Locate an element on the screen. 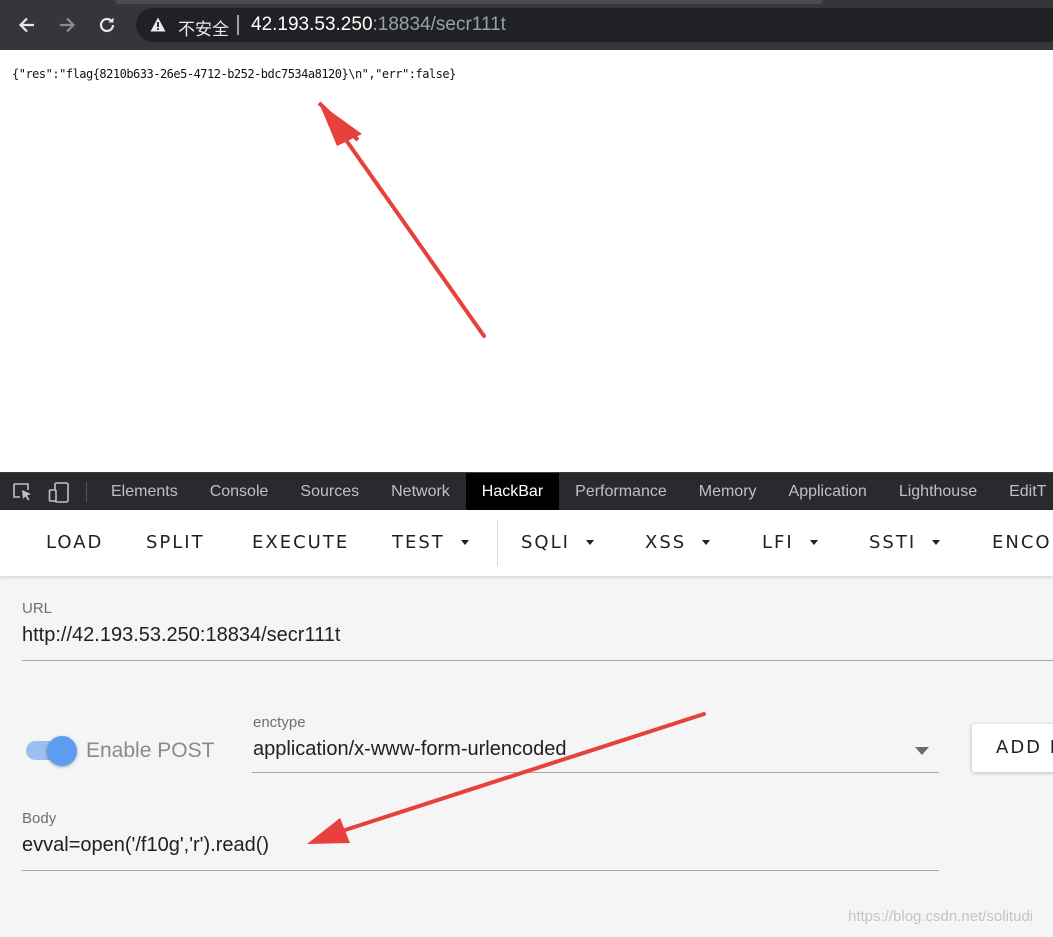 This screenshot has width=1053, height=937. encoding-label: ENCO is located at coordinates (1022, 542).